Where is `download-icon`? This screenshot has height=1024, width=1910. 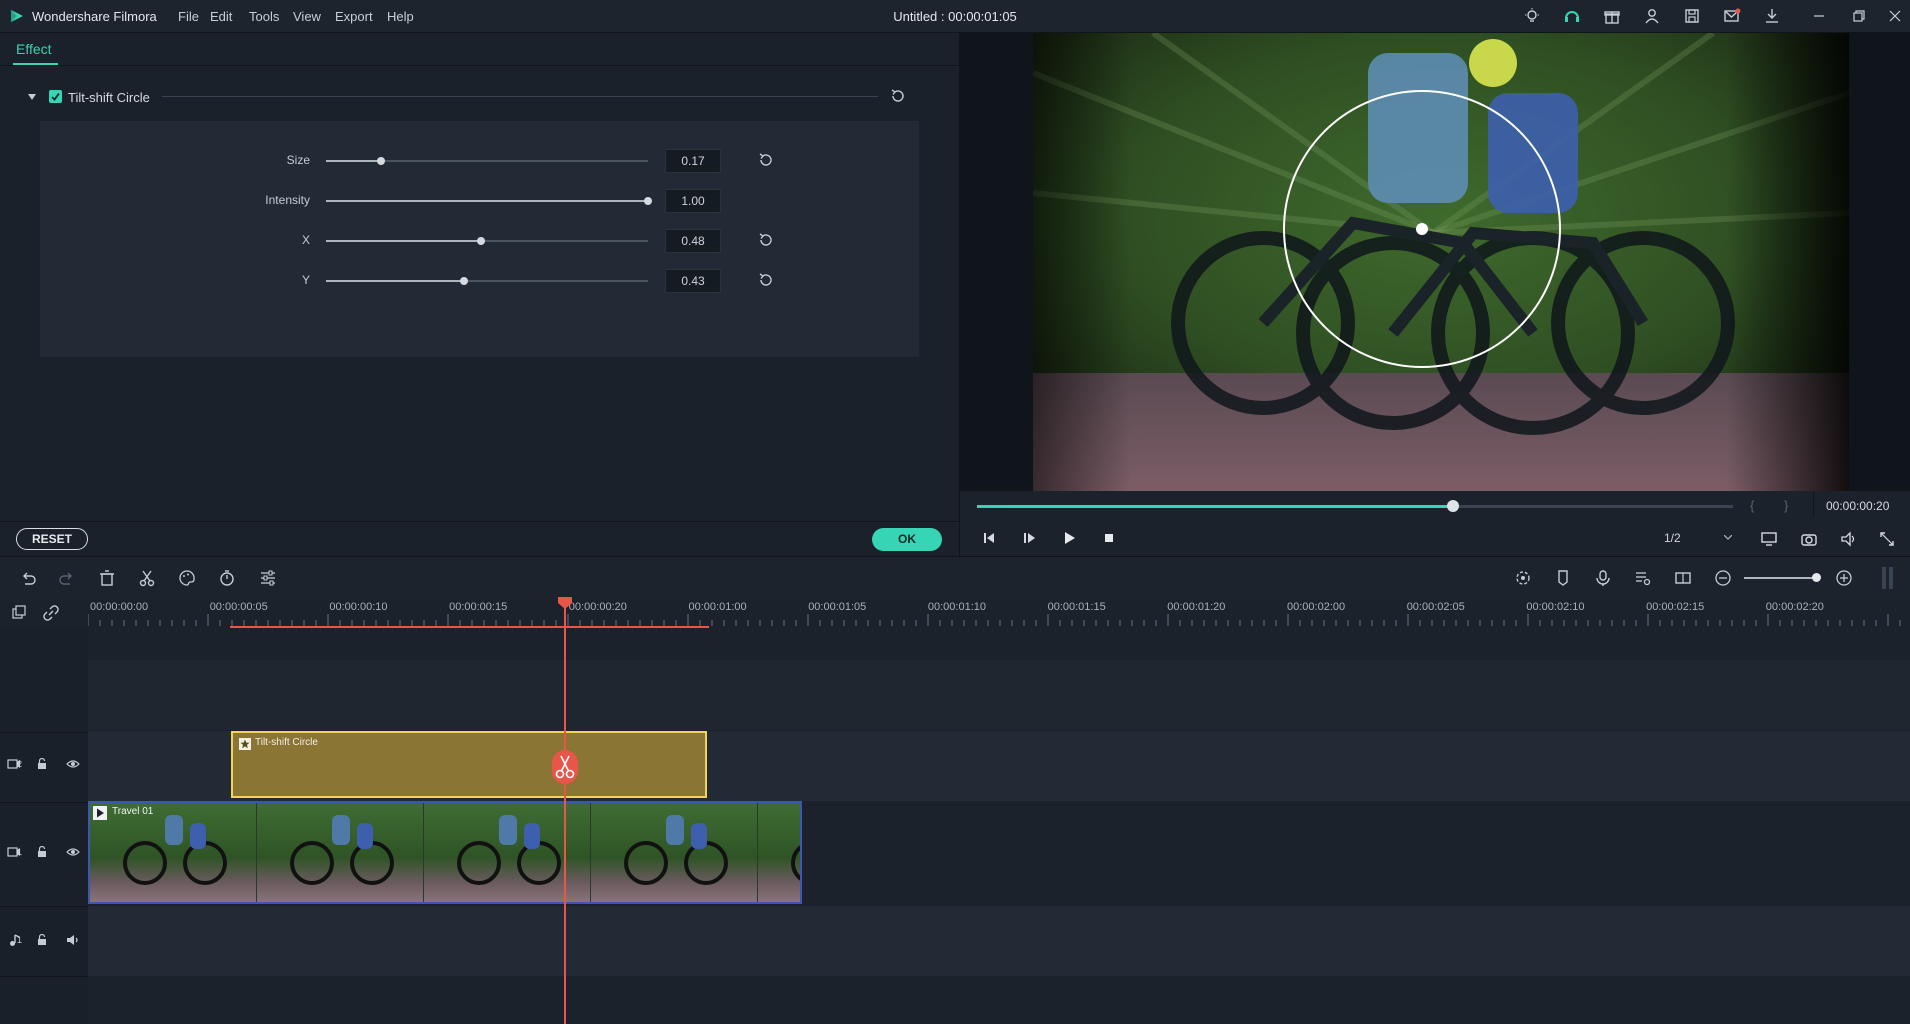 download-icon is located at coordinates (1772, 16).